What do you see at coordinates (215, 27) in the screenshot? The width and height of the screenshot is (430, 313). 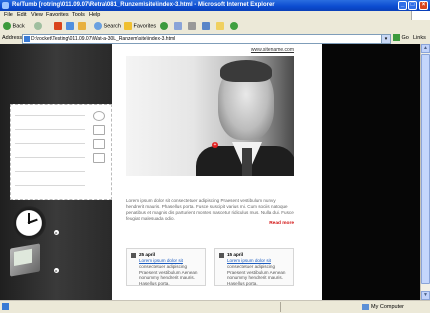 I see `standard-toolbar: Back Search Favorites` at bounding box center [215, 27].